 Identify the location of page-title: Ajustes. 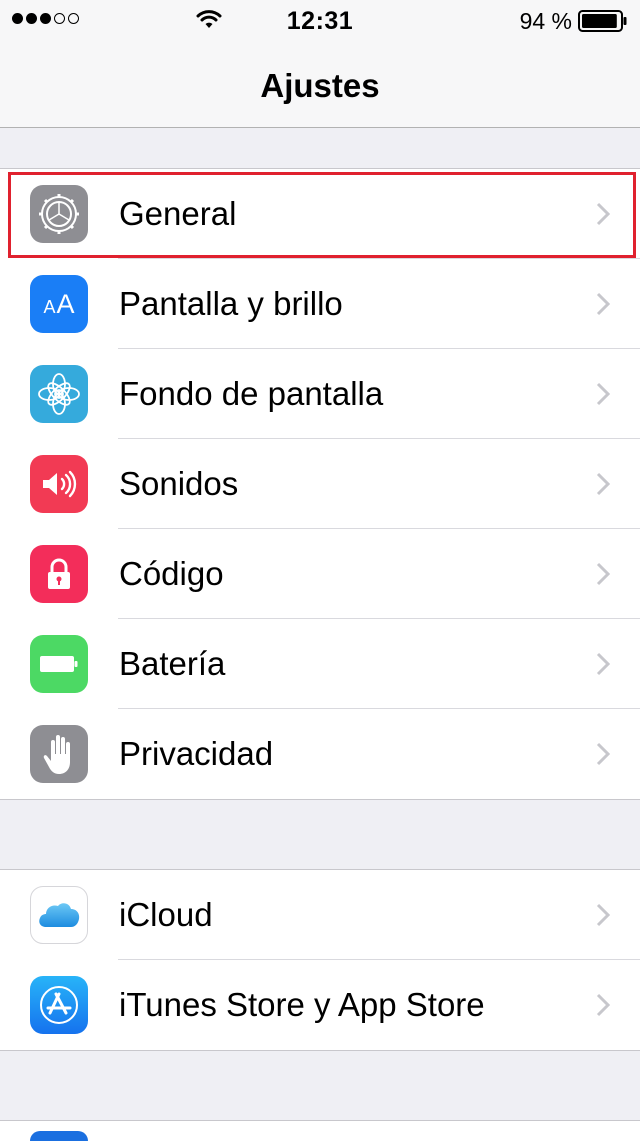
(320, 85).